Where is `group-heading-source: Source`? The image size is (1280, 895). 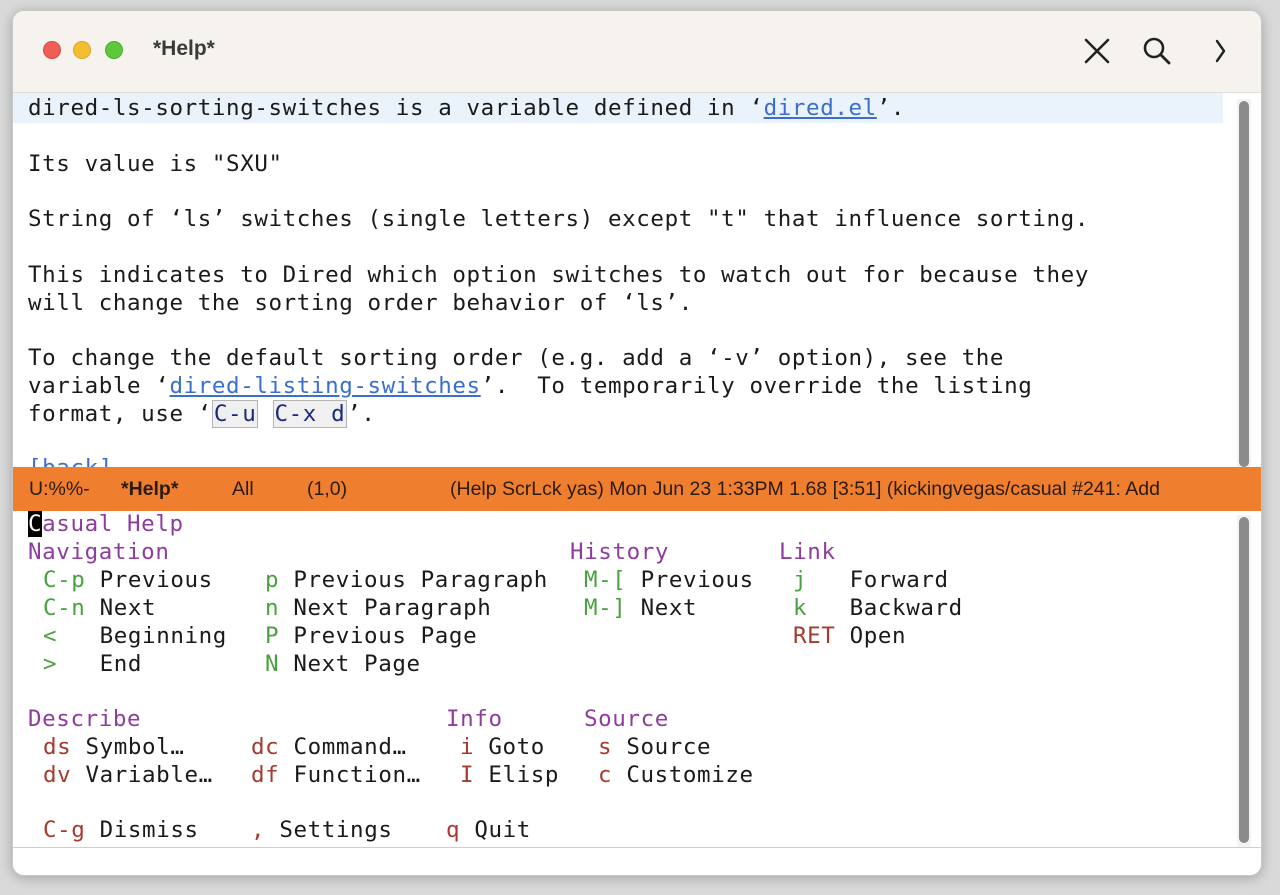 group-heading-source: Source is located at coordinates (626, 719).